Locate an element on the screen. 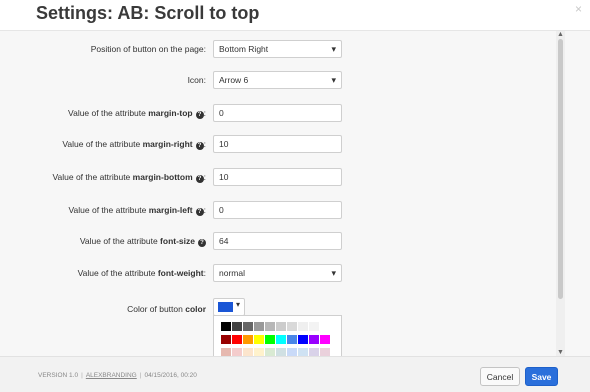 This screenshot has width=590, height=392. close-icon: × is located at coordinates (578, 9).